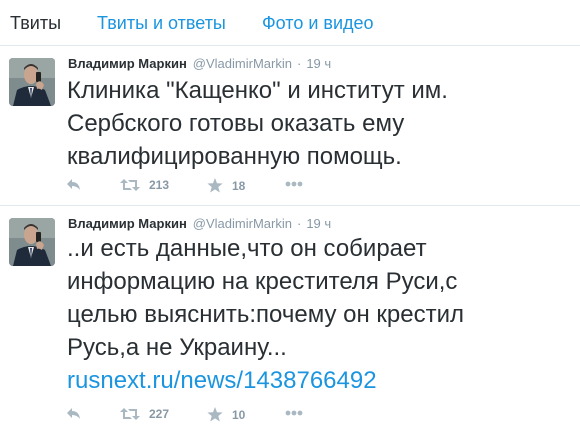  I want to click on tweet-actions: 227 10, so click(226, 417).